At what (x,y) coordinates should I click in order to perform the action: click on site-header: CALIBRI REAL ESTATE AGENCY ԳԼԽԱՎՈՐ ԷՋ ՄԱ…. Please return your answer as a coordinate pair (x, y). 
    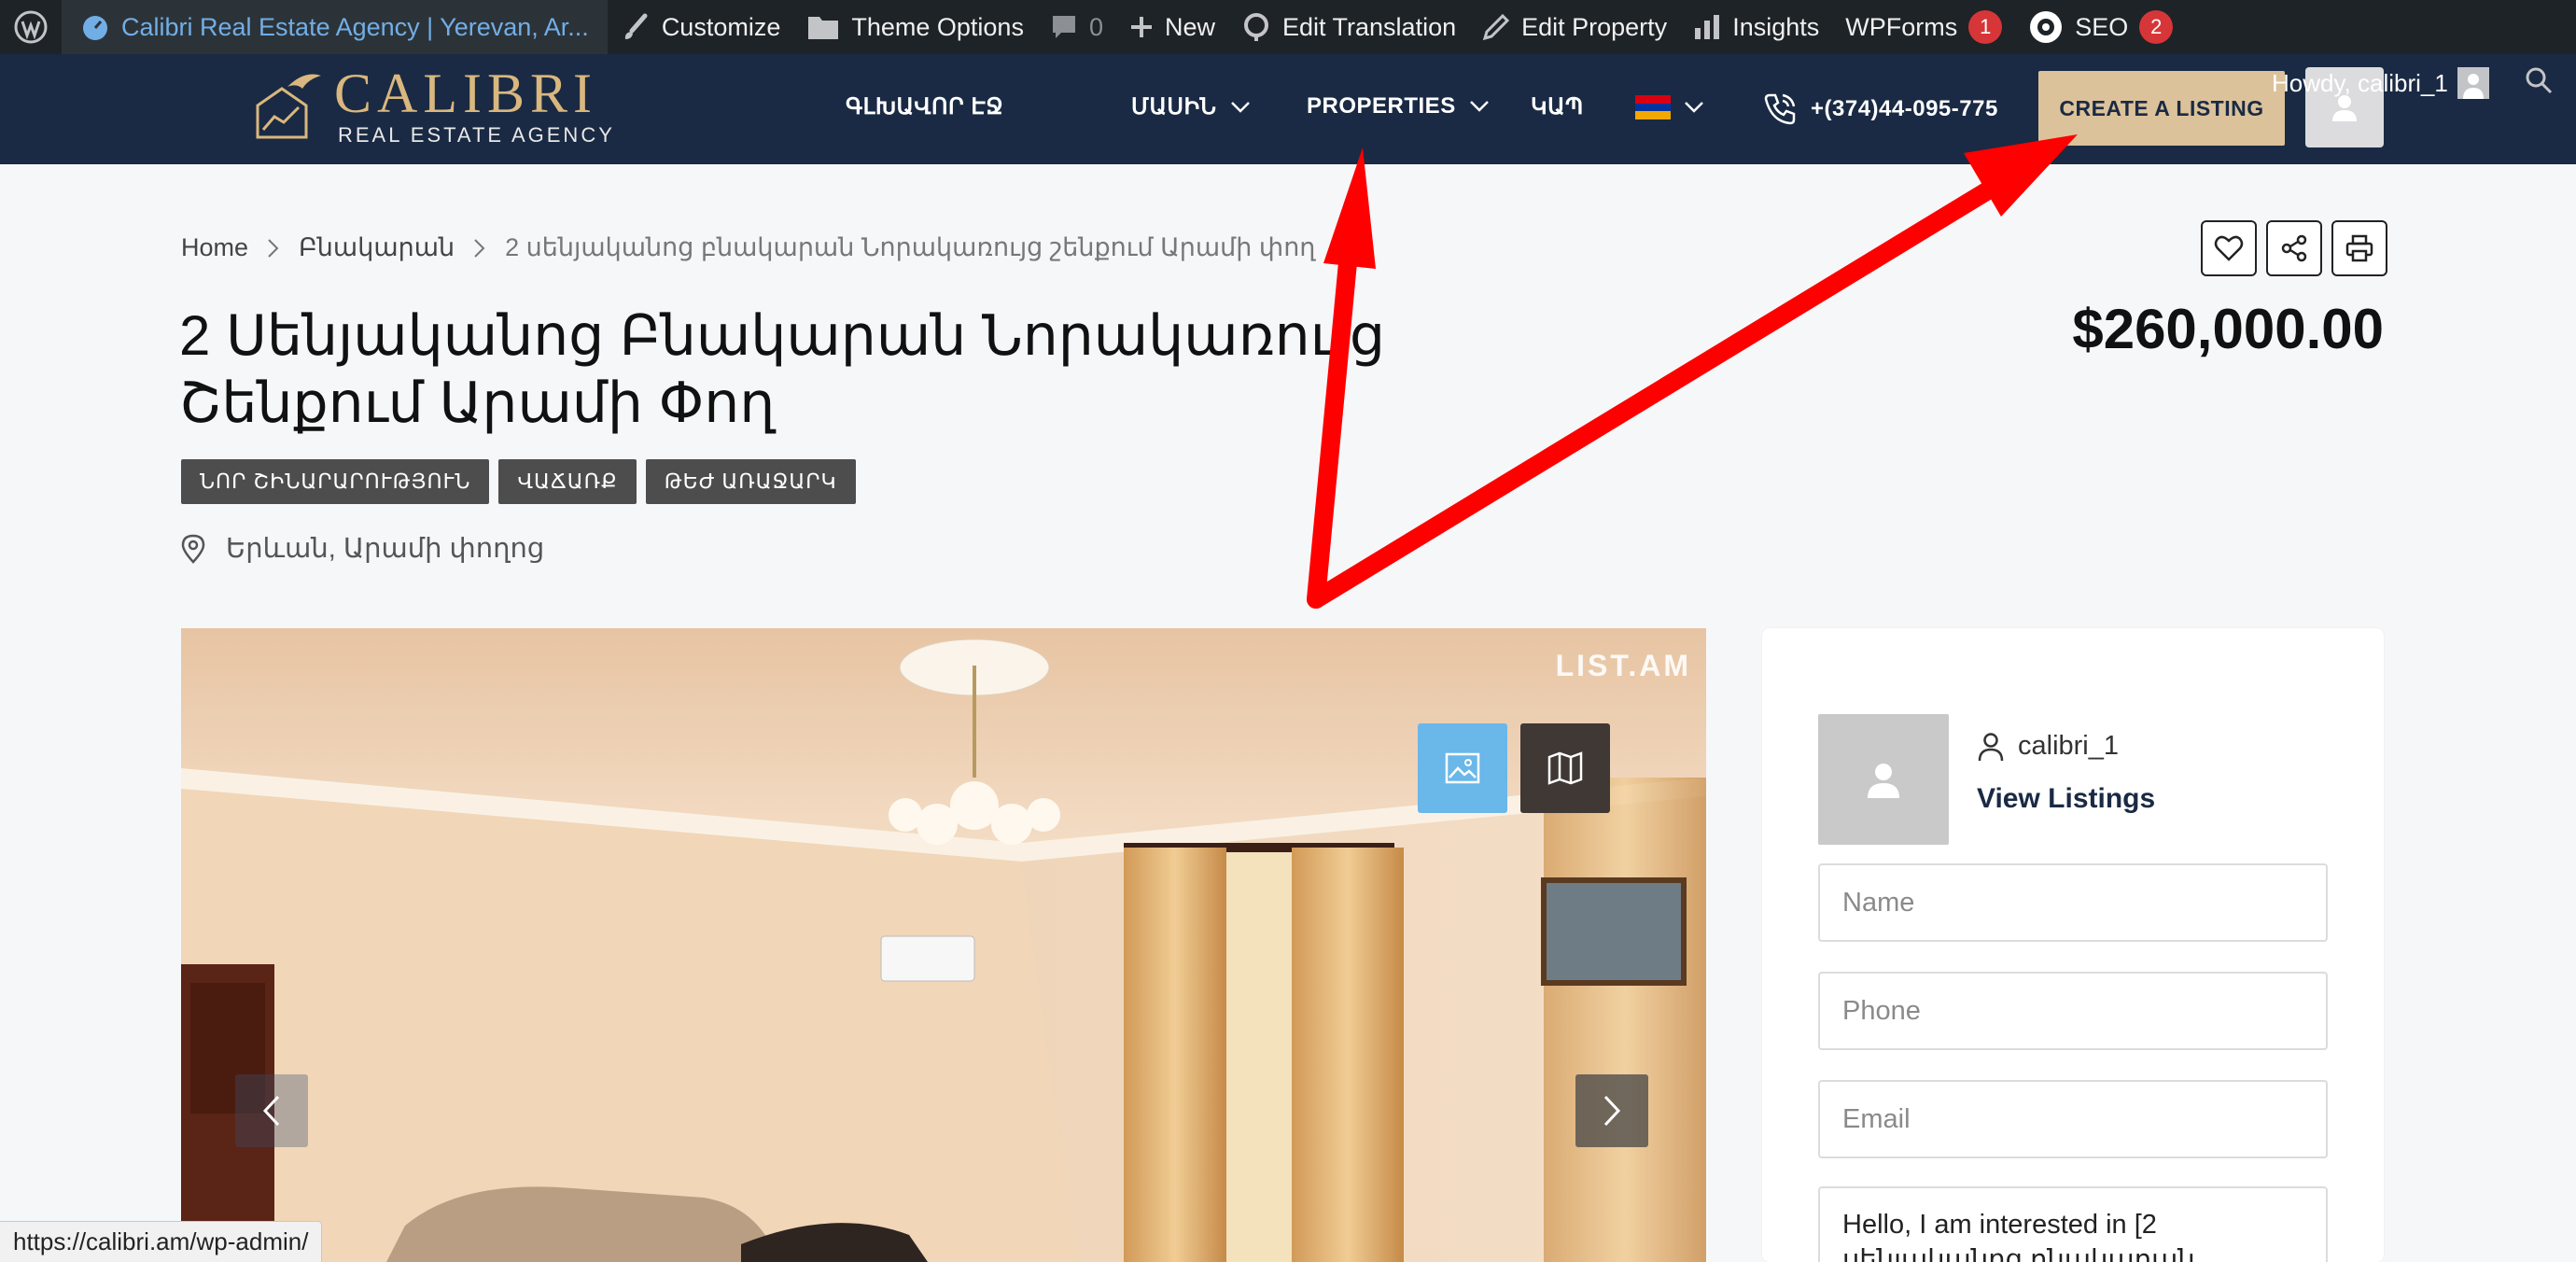
    Looking at the image, I should click on (1288, 109).